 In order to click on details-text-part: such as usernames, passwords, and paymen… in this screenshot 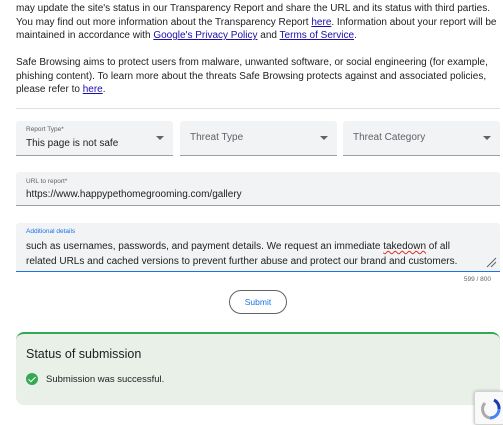, I will do `click(205, 246)`.